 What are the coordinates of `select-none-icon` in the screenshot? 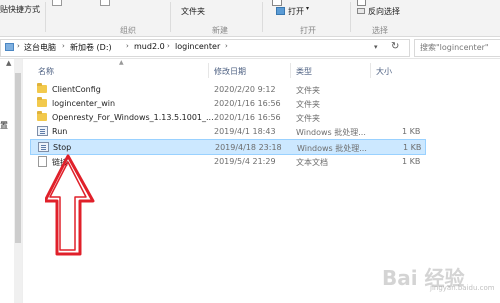 It's located at (361, 3).